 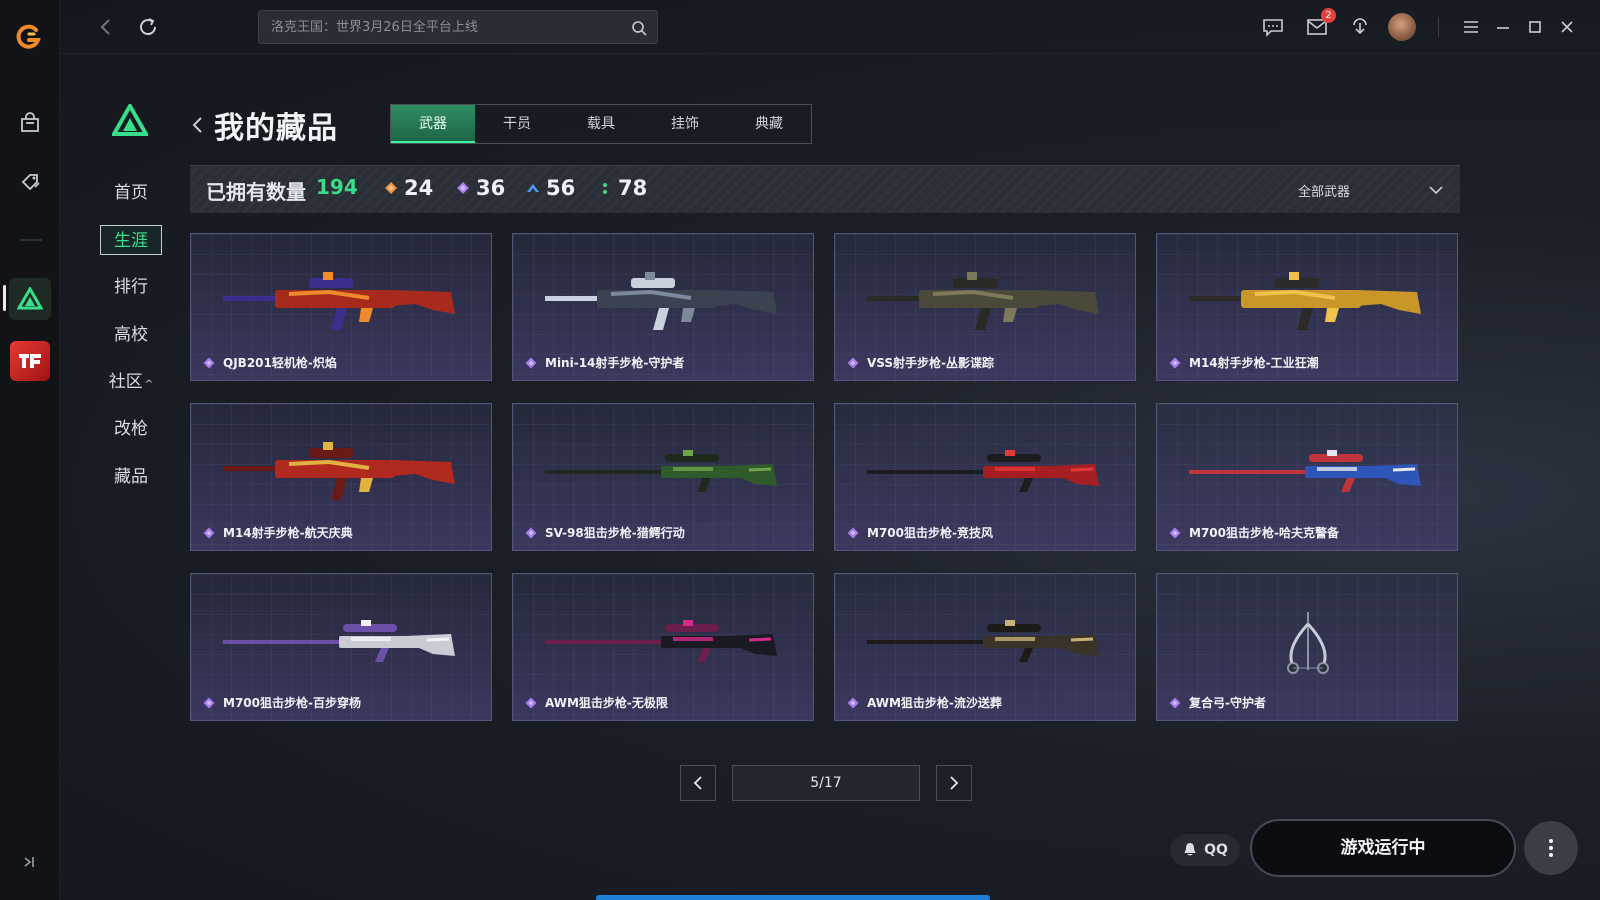 What do you see at coordinates (131, 287) in the screenshot?
I see `subnav-item-ranking: 排行` at bounding box center [131, 287].